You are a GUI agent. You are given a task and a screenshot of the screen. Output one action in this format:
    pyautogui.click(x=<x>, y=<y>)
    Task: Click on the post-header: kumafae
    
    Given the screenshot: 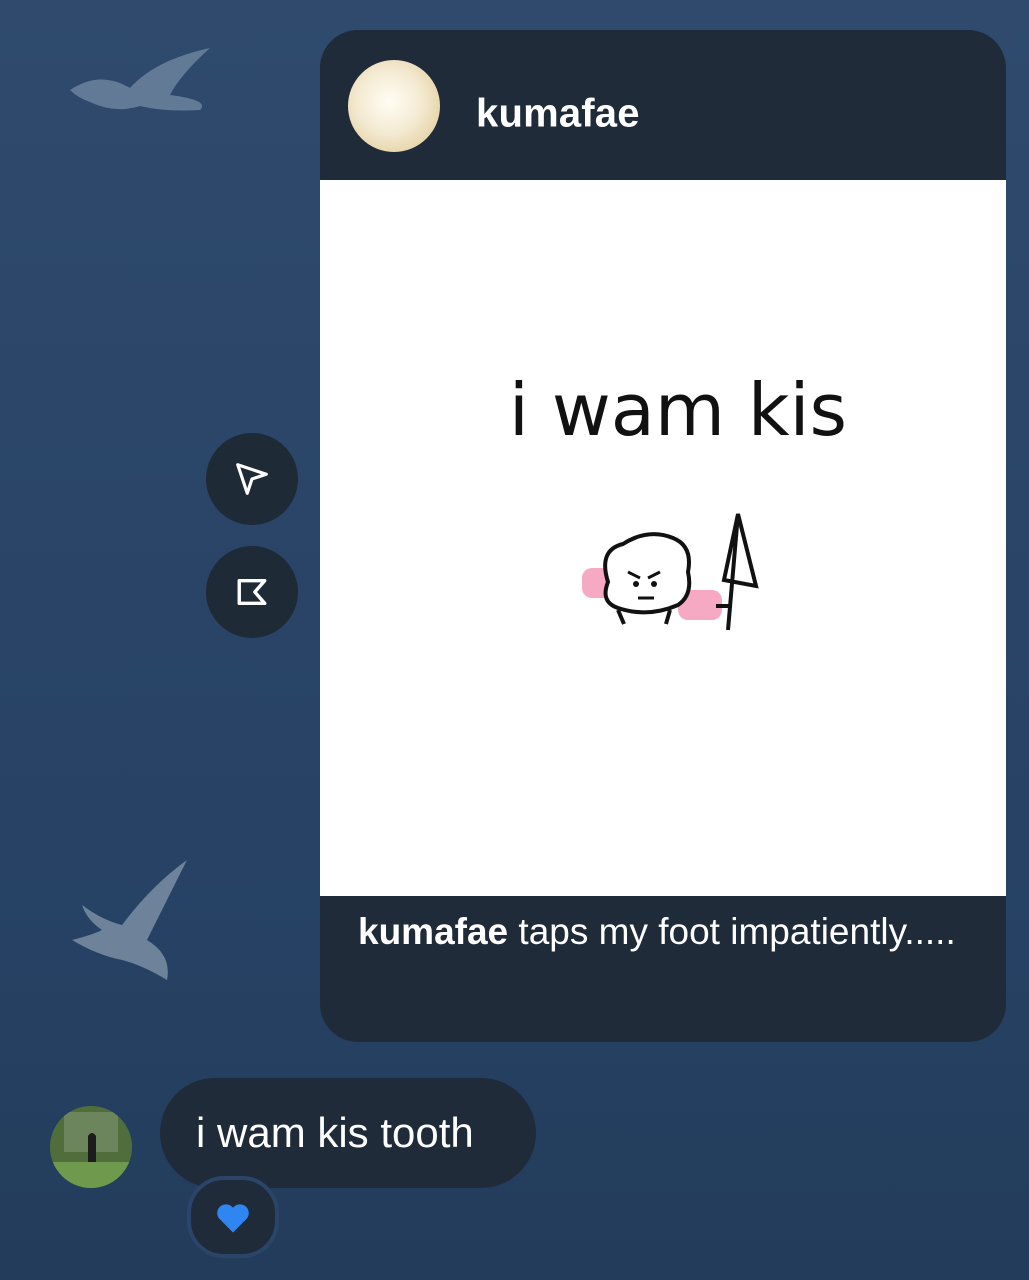 What is the action you would take?
    pyautogui.click(x=663, y=104)
    